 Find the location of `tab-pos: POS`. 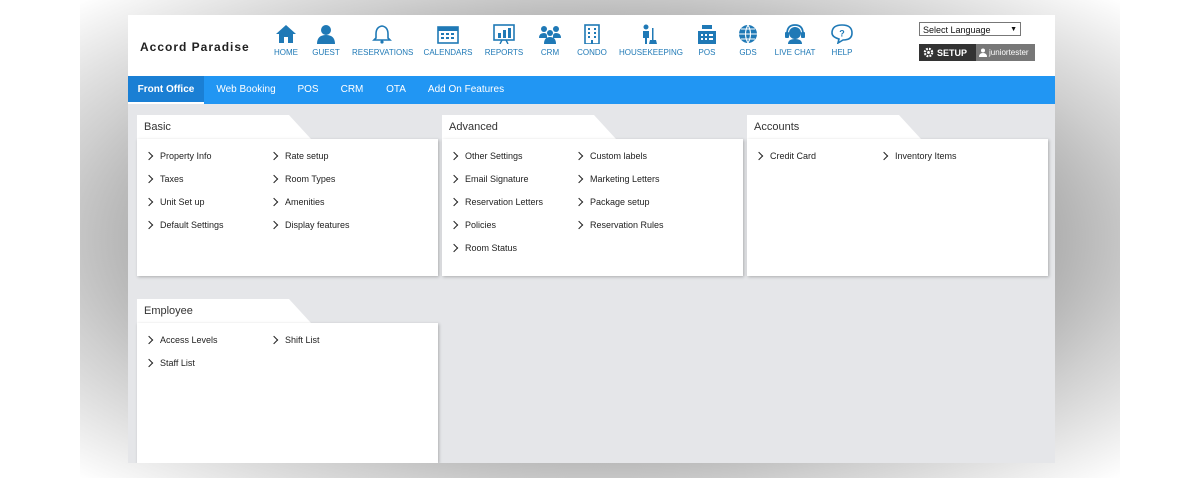

tab-pos: POS is located at coordinates (308, 90).